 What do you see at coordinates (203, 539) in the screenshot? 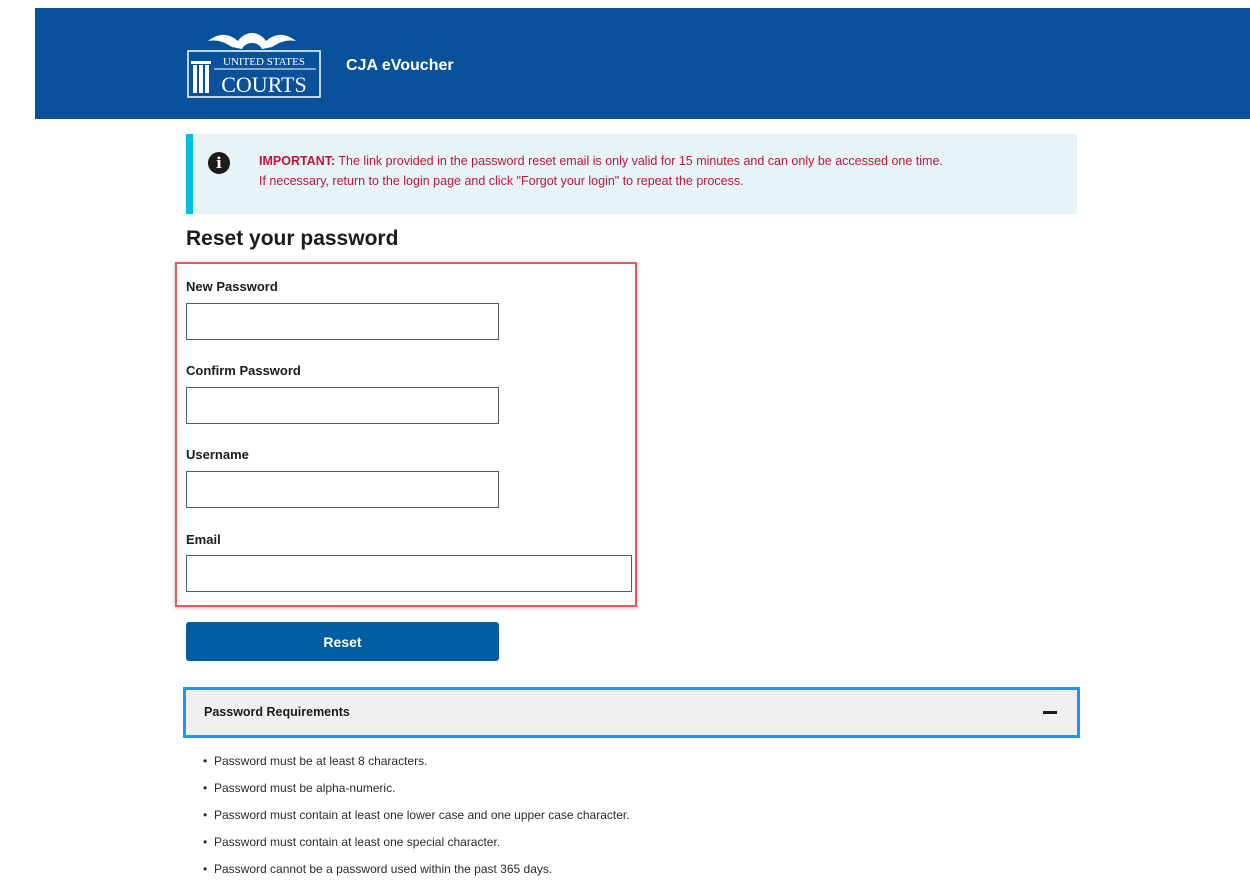
I see `email-label: Email` at bounding box center [203, 539].